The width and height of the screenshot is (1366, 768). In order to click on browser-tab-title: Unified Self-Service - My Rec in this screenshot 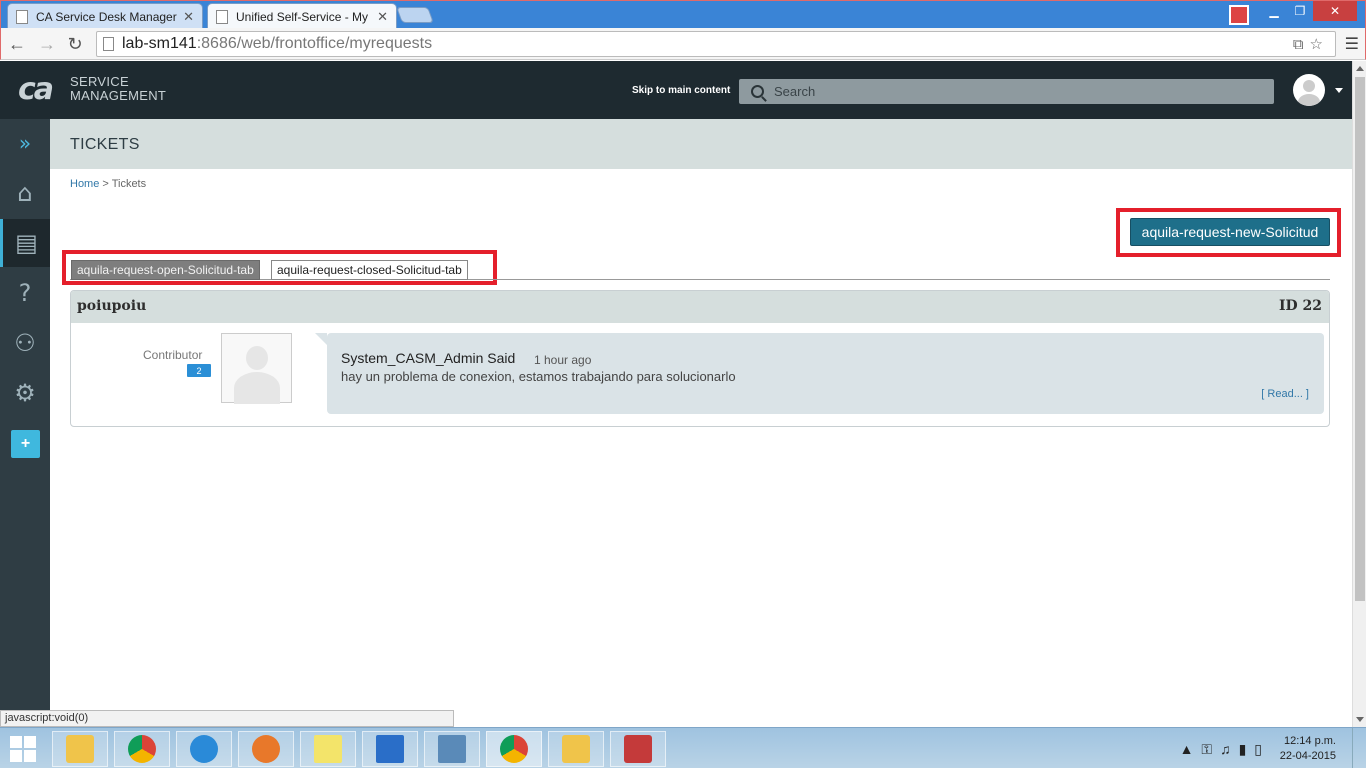, I will do `click(303, 16)`.